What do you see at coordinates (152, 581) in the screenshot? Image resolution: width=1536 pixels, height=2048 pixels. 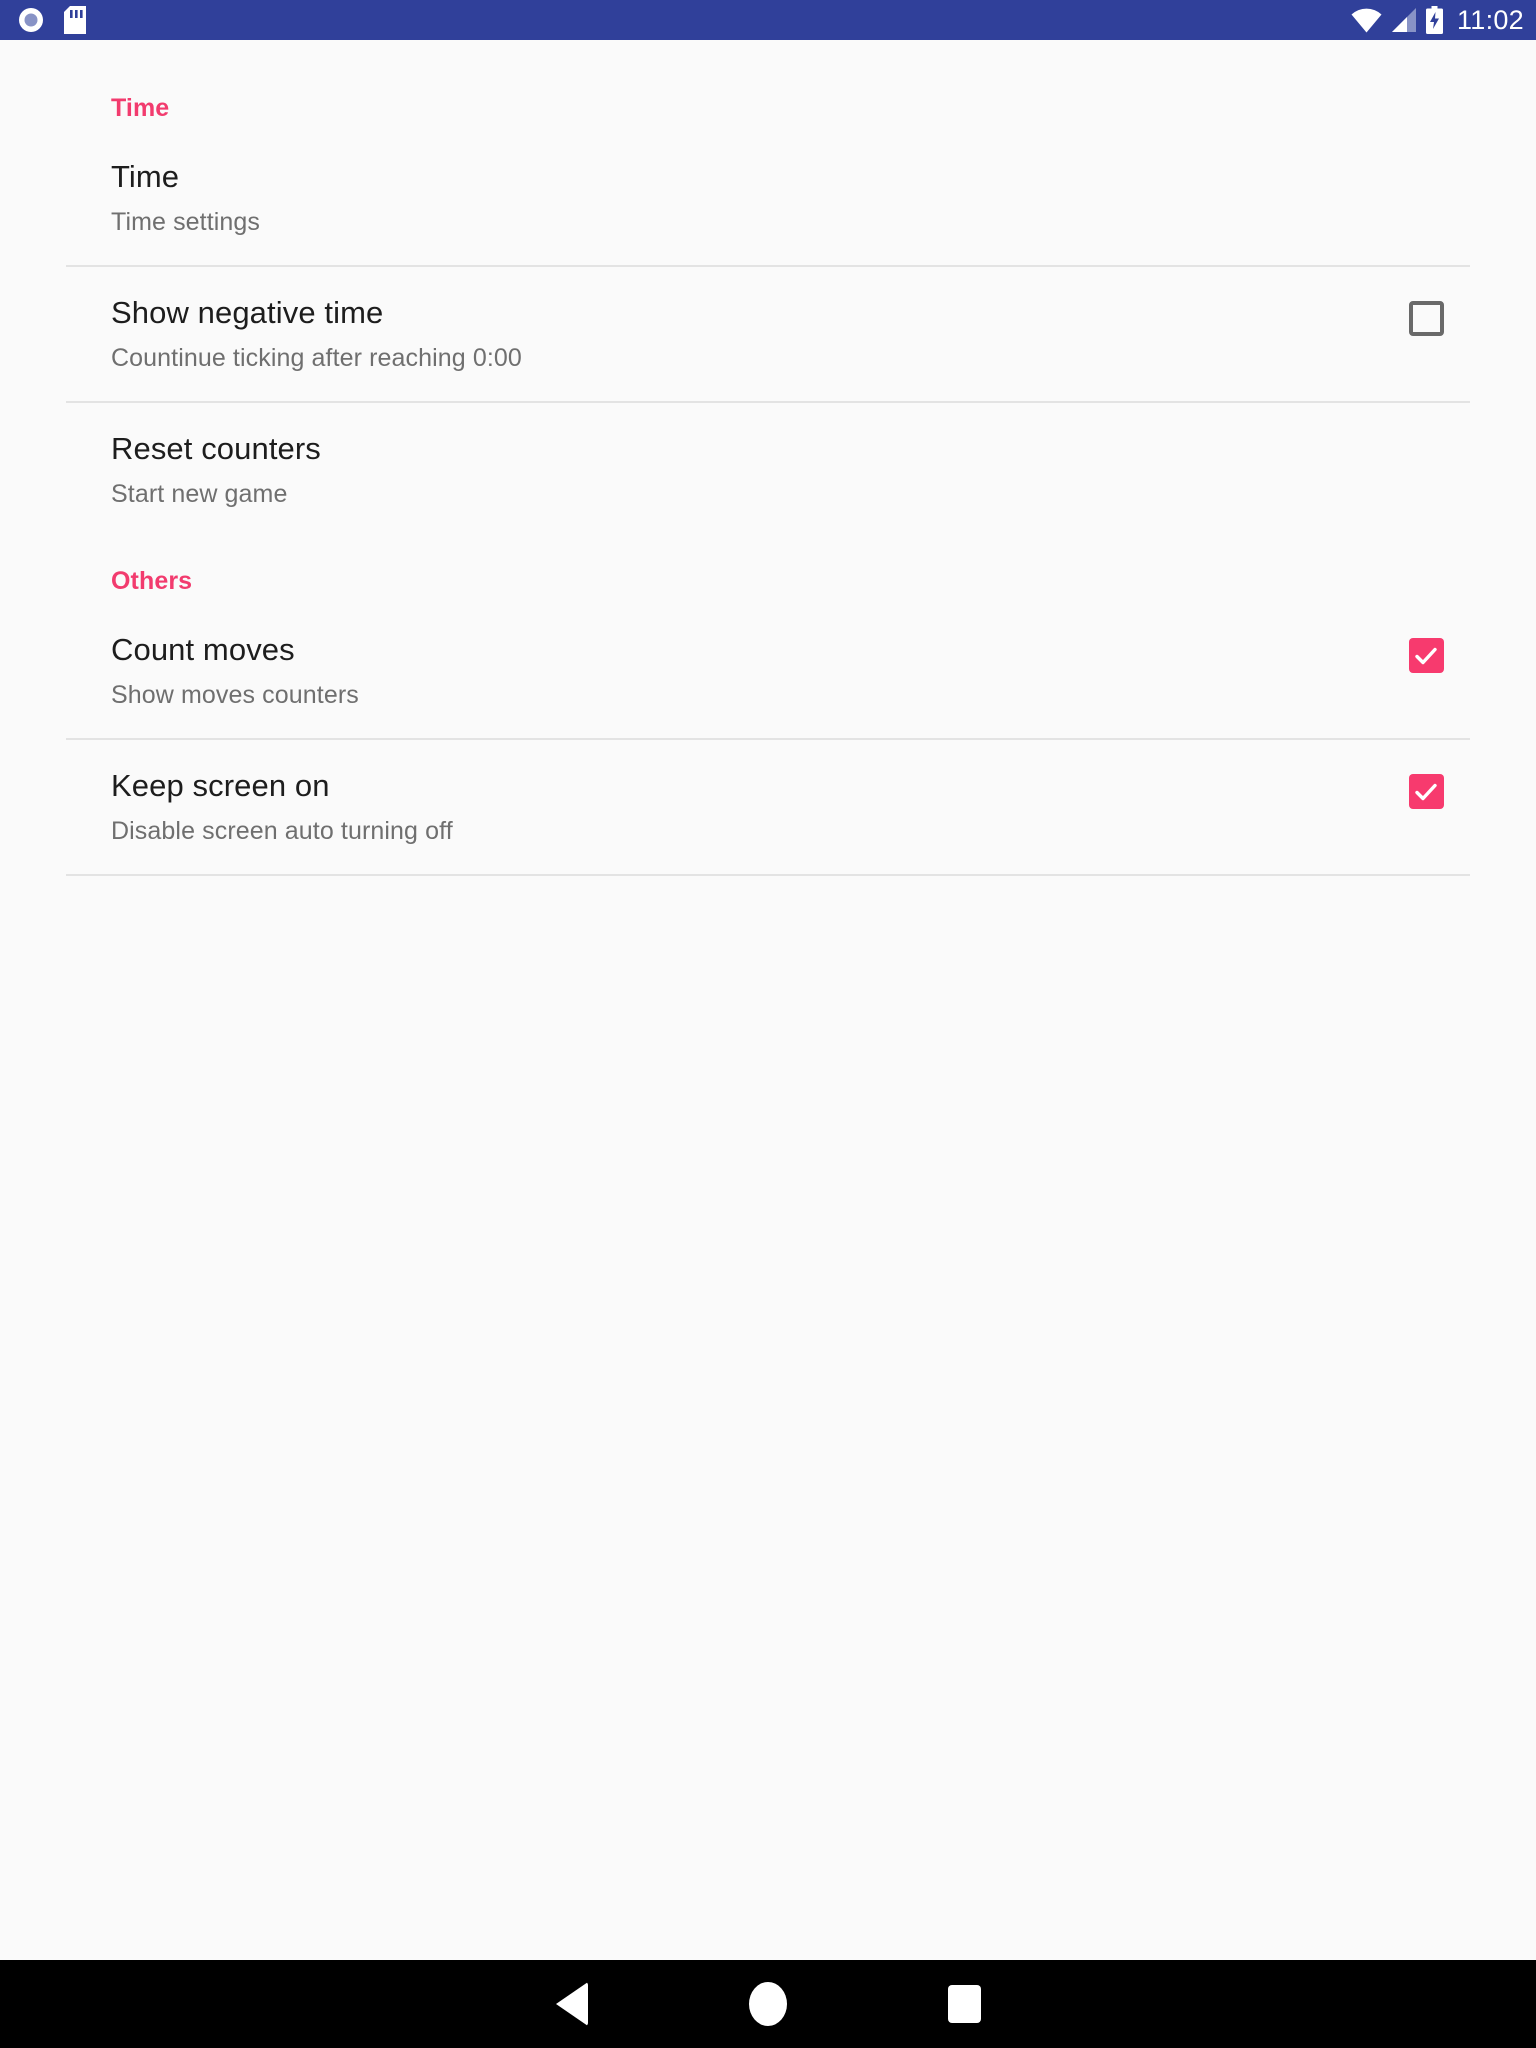 I see `section-header-others: Others` at bounding box center [152, 581].